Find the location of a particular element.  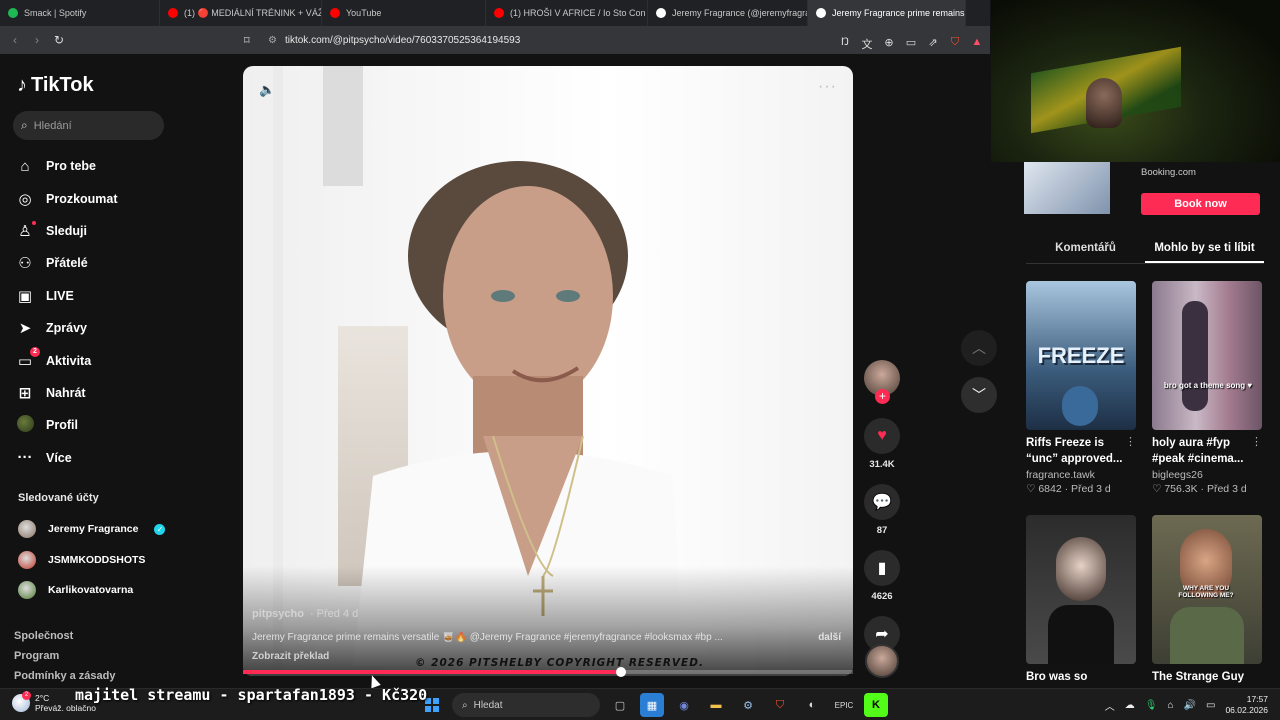

menu-item-sleduji: ♙ Sleduji is located at coordinates (67, 231).